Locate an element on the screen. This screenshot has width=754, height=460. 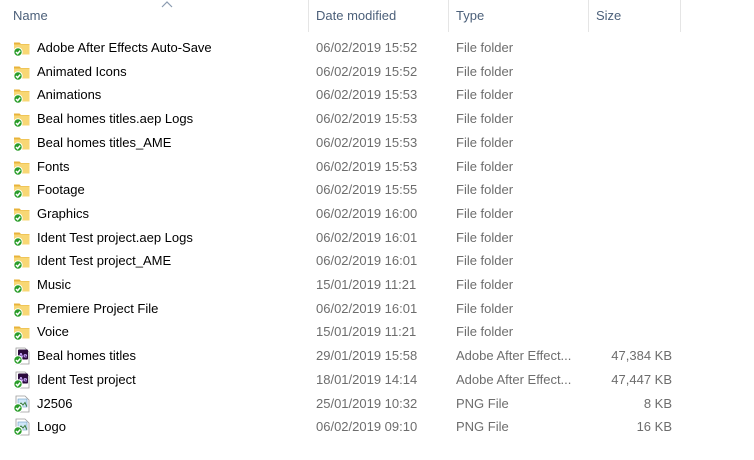
file-name: Graphics is located at coordinates (63, 213).